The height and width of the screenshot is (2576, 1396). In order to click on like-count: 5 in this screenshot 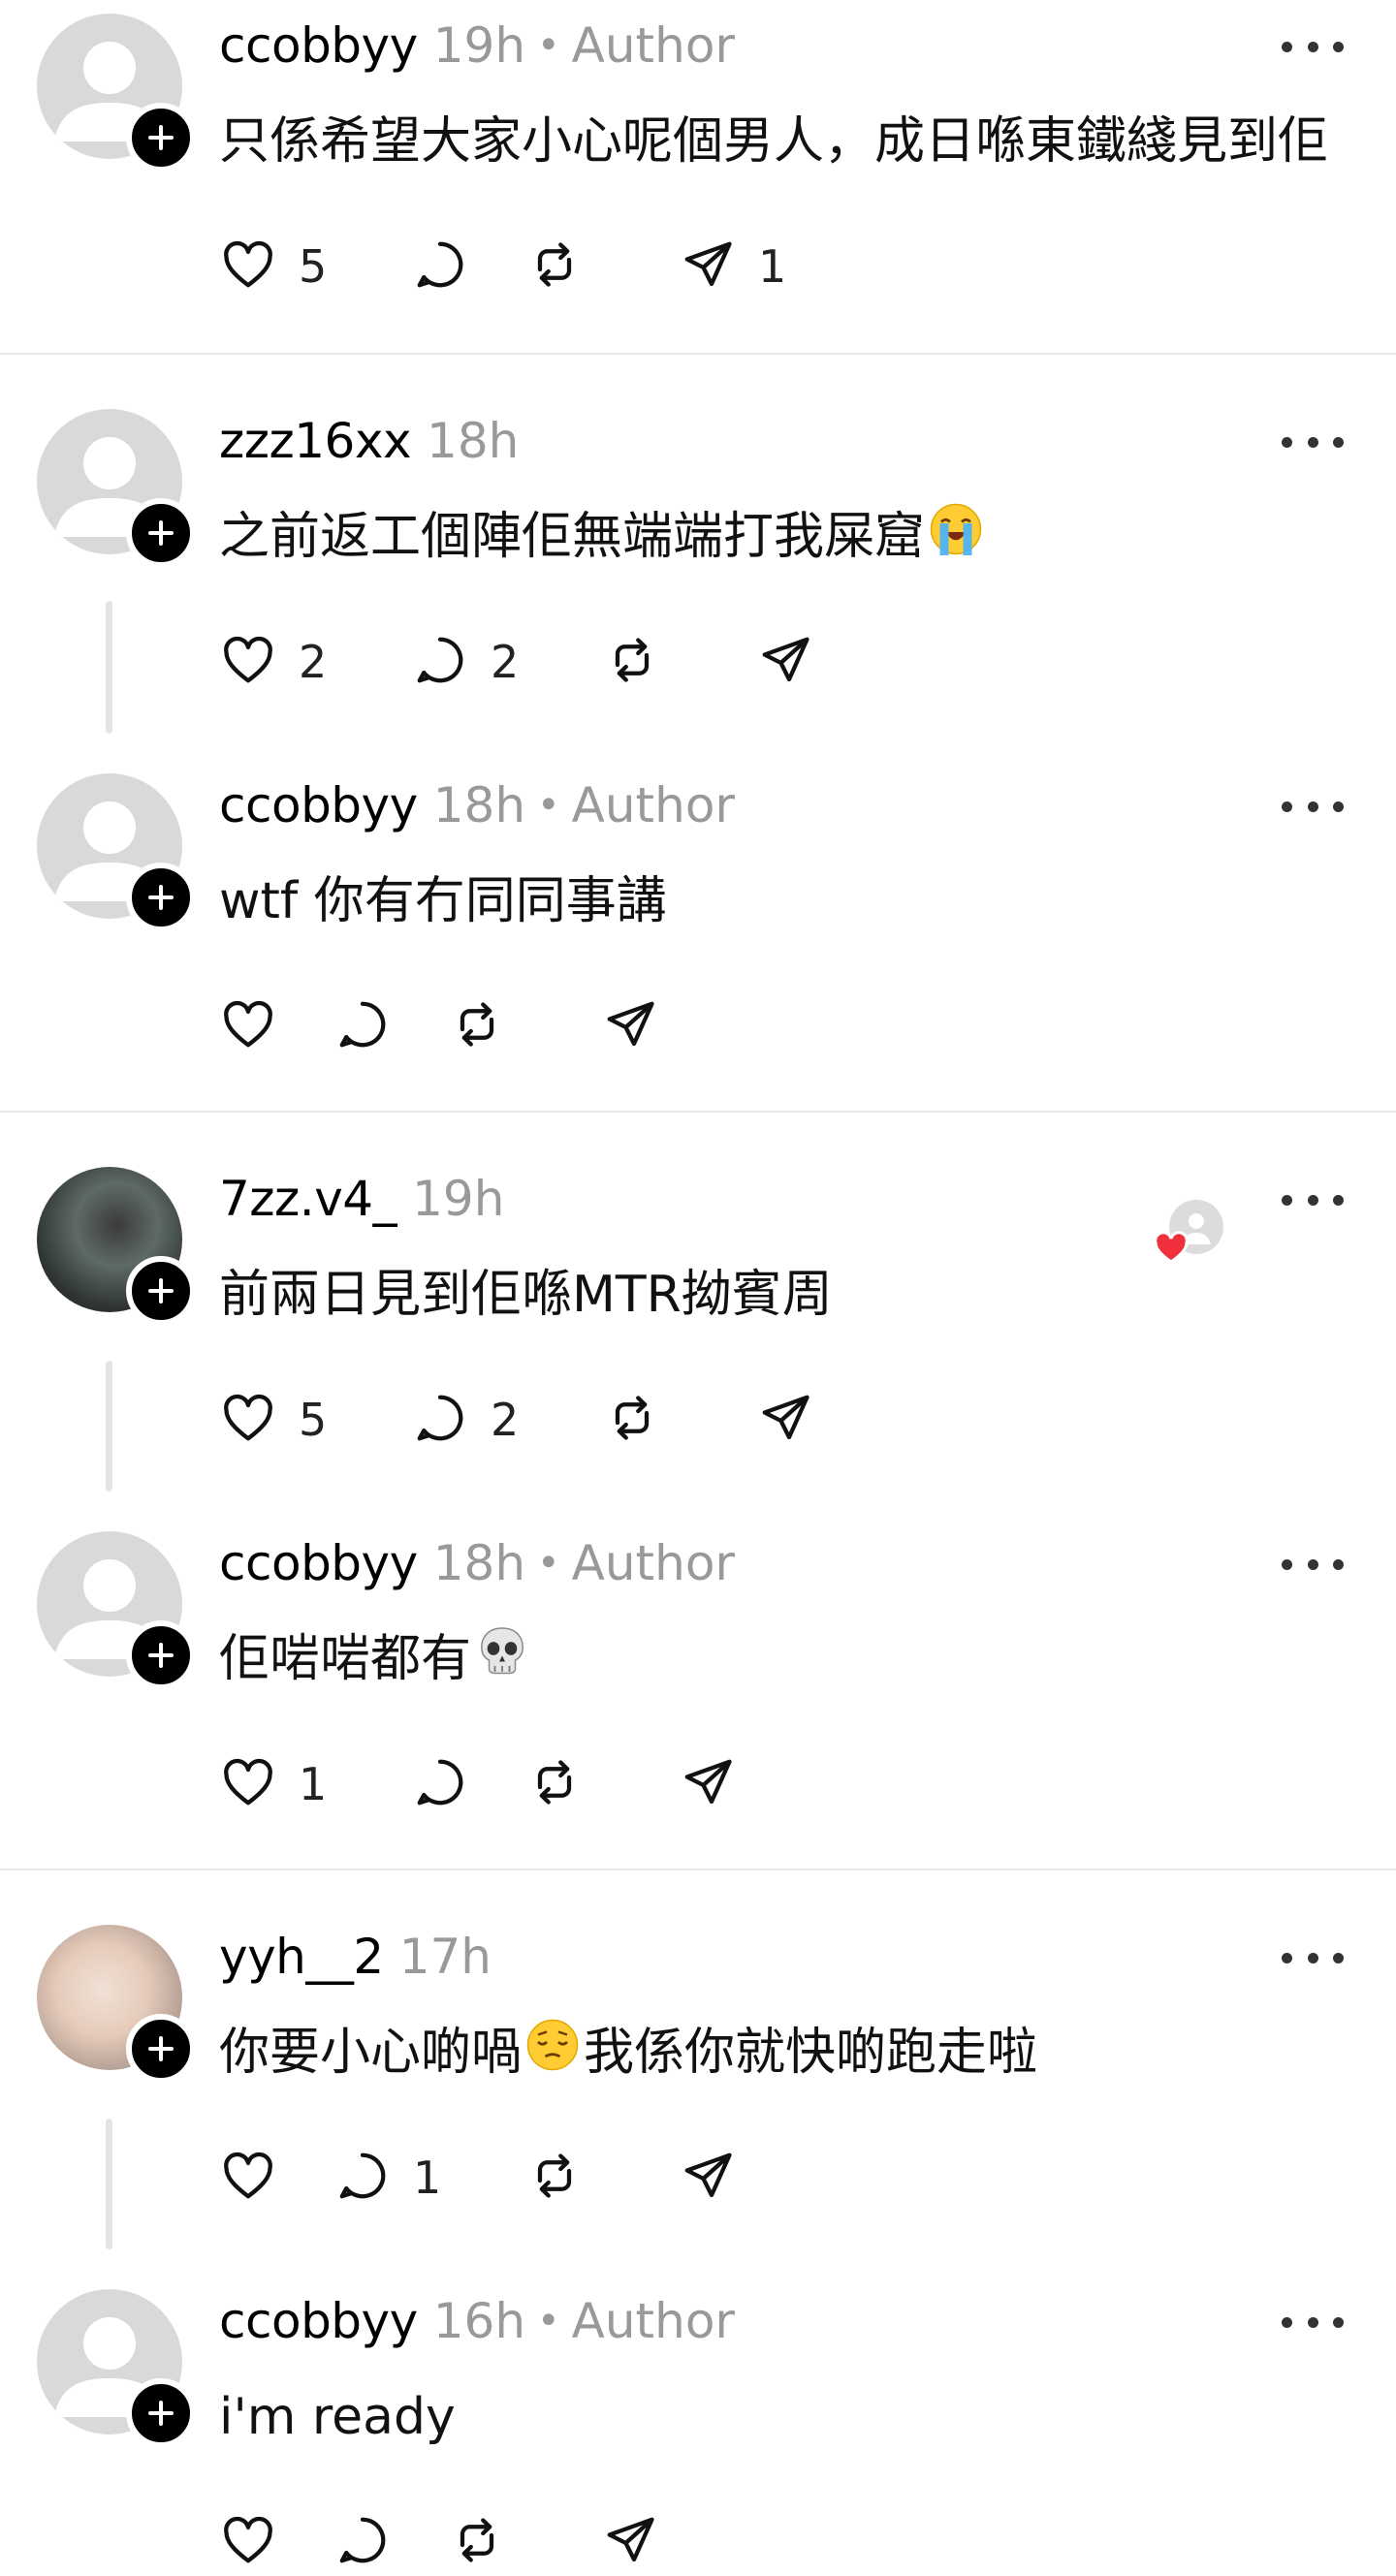, I will do `click(313, 1420)`.